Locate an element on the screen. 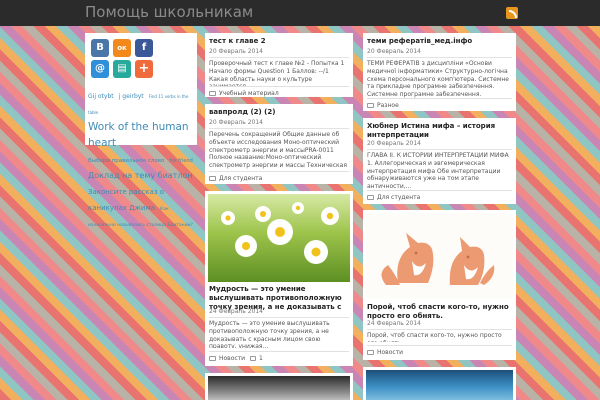 This screenshot has height=400, width=600. tag-link: his friend is located at coordinates (180, 161).